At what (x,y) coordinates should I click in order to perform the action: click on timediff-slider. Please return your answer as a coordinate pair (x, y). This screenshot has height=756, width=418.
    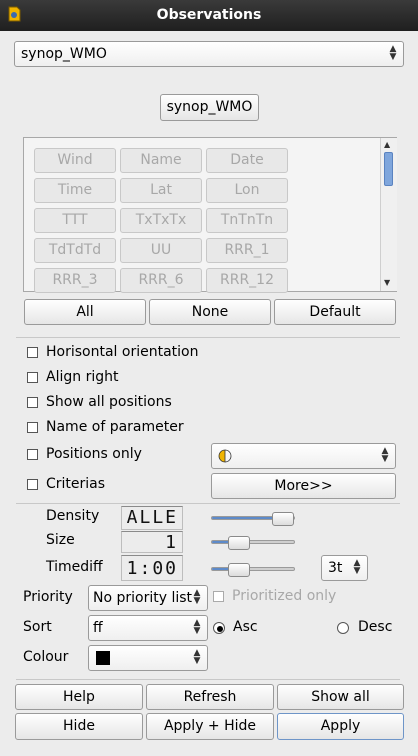
    Looking at the image, I should click on (253, 570).